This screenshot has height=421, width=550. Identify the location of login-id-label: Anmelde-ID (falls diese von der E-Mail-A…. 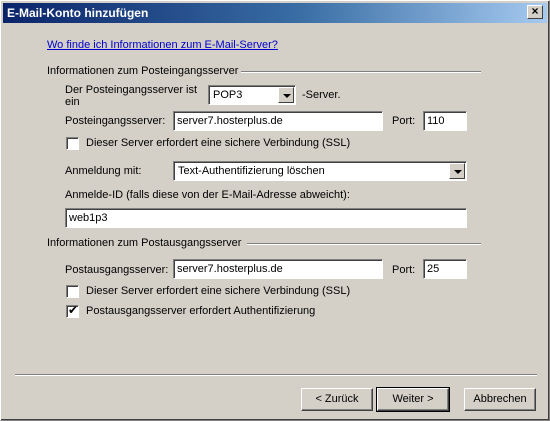
(207, 195).